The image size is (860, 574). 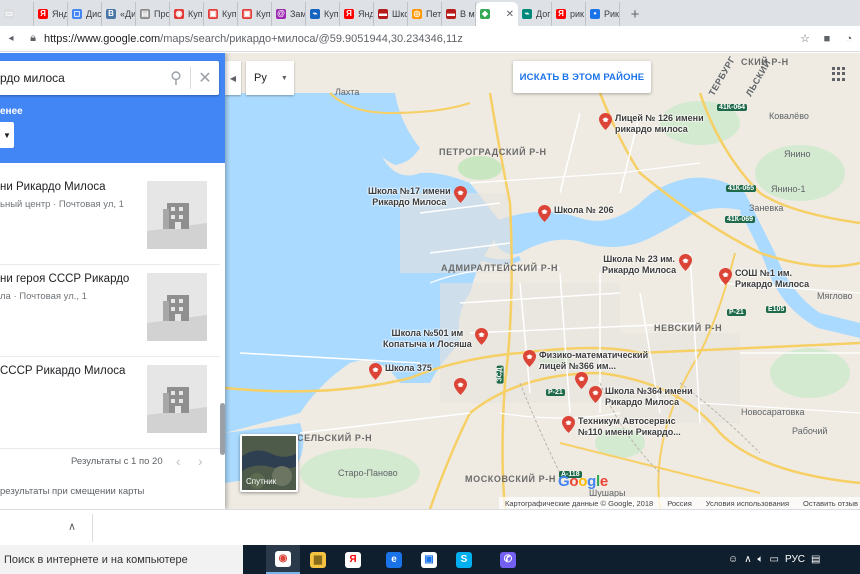 What do you see at coordinates (289, 14) in the screenshot?
I see `browser-tab: @ Зам` at bounding box center [289, 14].